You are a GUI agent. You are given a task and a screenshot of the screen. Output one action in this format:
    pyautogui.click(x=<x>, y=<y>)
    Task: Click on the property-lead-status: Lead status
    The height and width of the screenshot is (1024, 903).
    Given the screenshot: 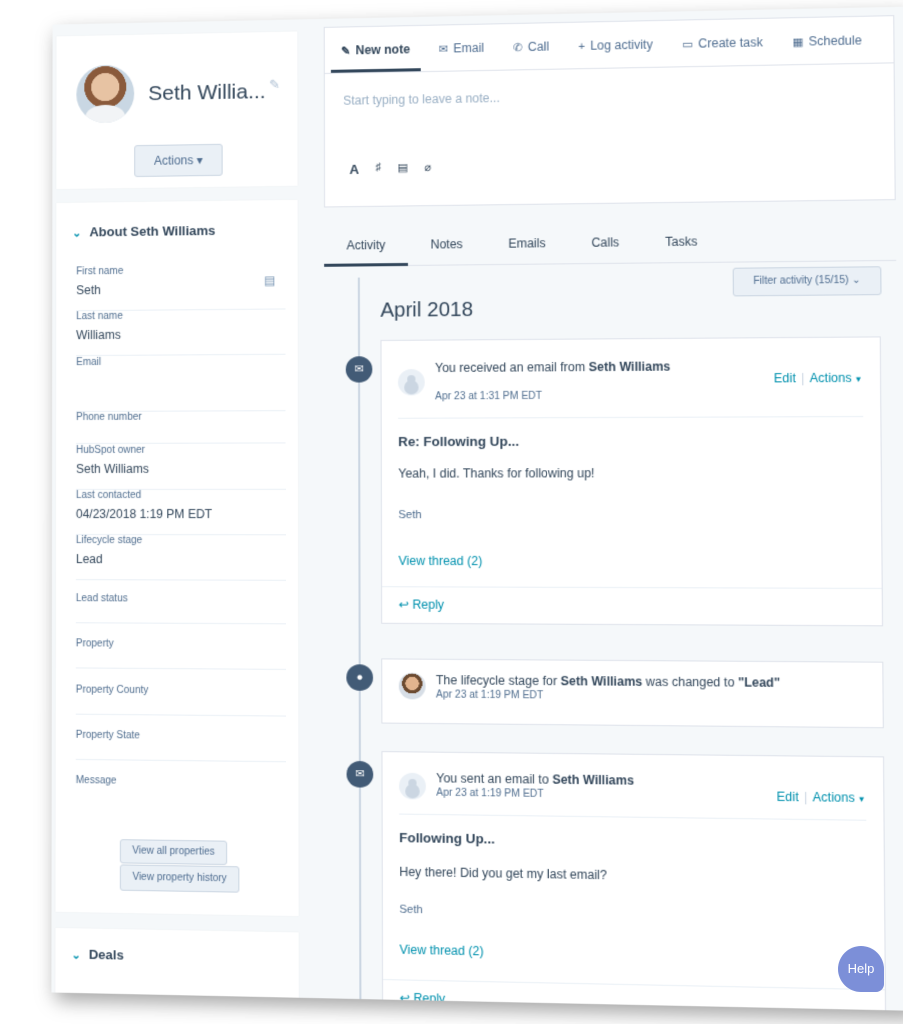 What is the action you would take?
    pyautogui.click(x=180, y=609)
    